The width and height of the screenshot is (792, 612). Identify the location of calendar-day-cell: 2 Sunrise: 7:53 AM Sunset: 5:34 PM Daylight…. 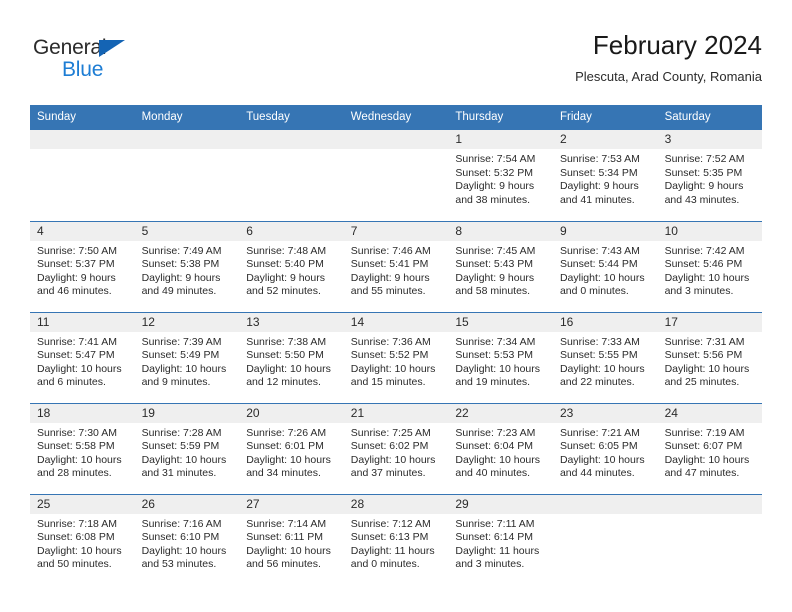
(605, 175).